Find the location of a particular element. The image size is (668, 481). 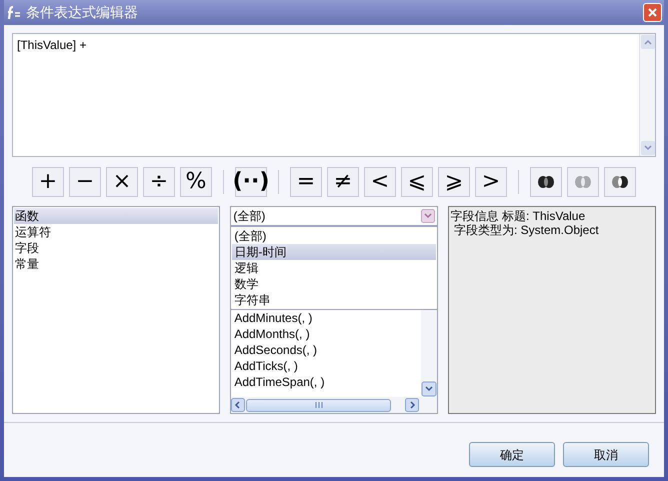

category-item: 运算符 is located at coordinates (116, 232).